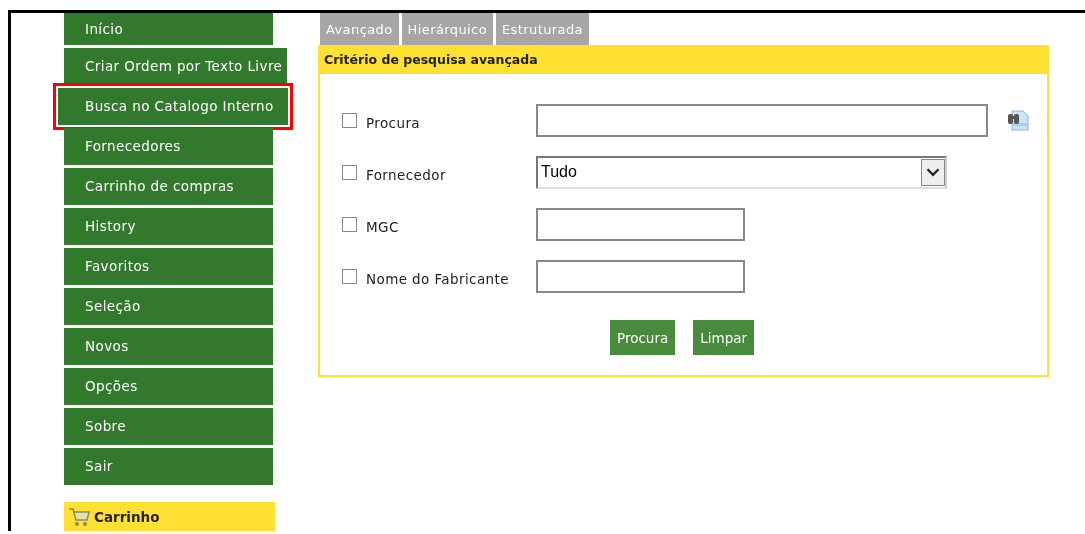  Describe the element at coordinates (1018, 120) in the screenshot. I see `lookup-icon` at that location.